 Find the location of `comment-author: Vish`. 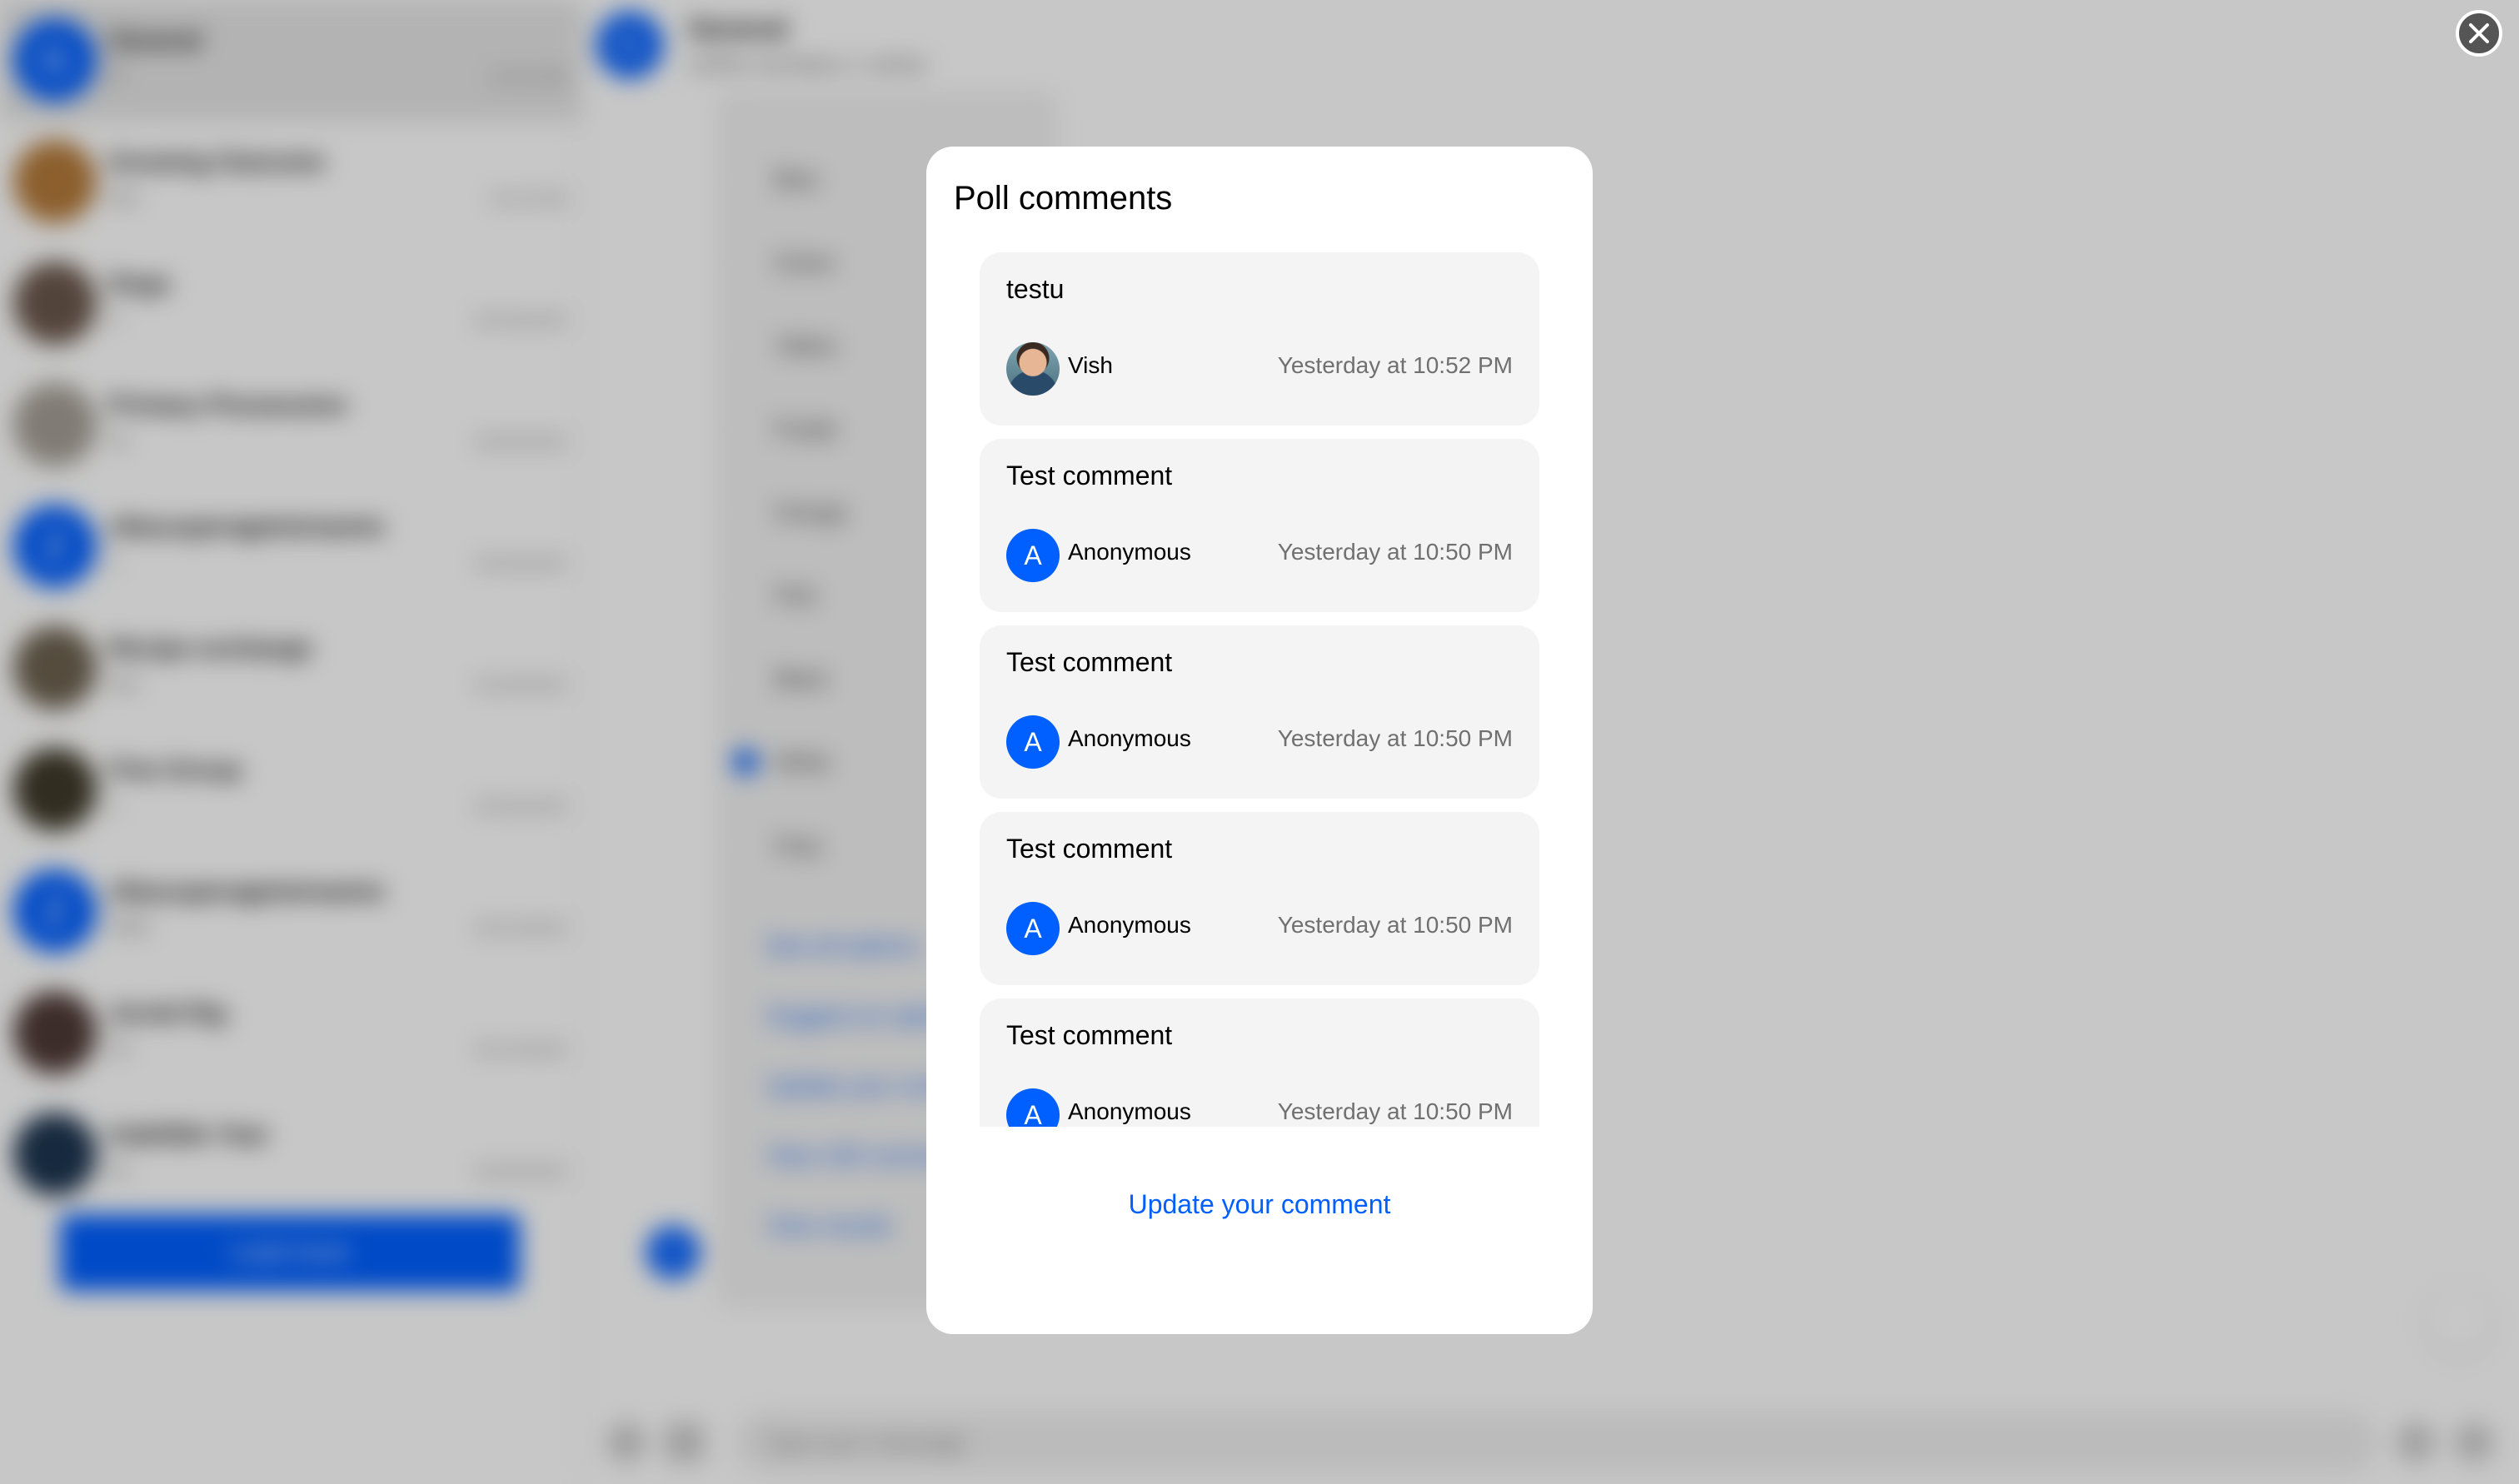

comment-author: Vish is located at coordinates (1090, 365).